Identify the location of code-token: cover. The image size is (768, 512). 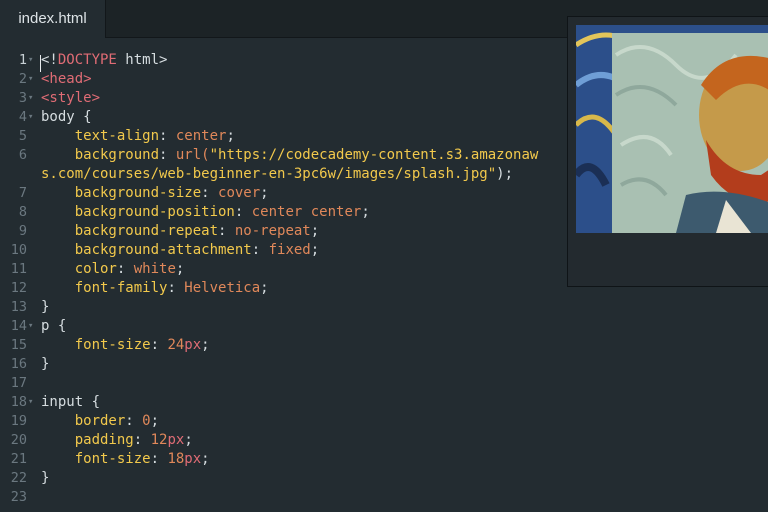
(239, 193).